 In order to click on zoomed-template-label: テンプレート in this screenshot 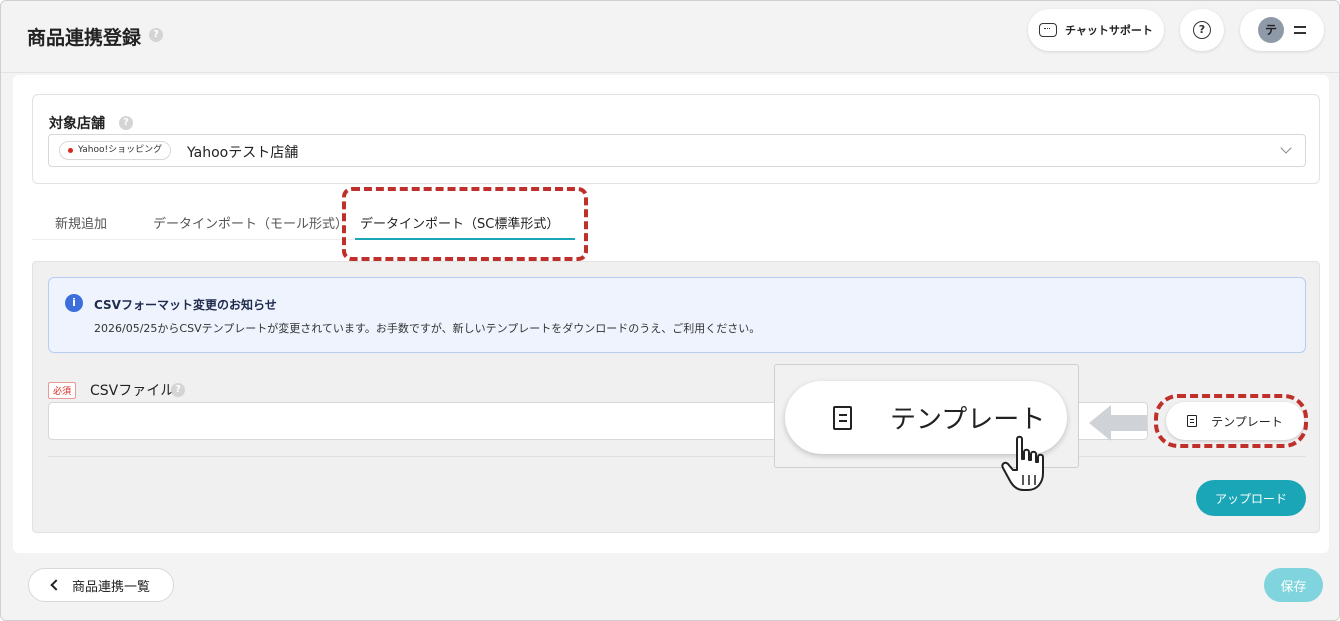, I will do `click(968, 420)`.